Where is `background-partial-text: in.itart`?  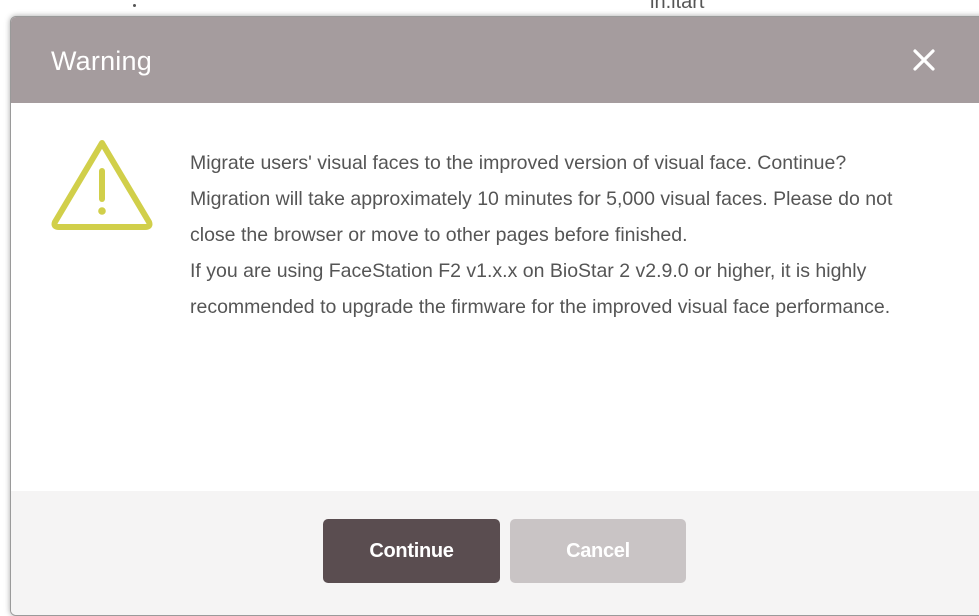
background-partial-text: in.itart is located at coordinates (677, 6).